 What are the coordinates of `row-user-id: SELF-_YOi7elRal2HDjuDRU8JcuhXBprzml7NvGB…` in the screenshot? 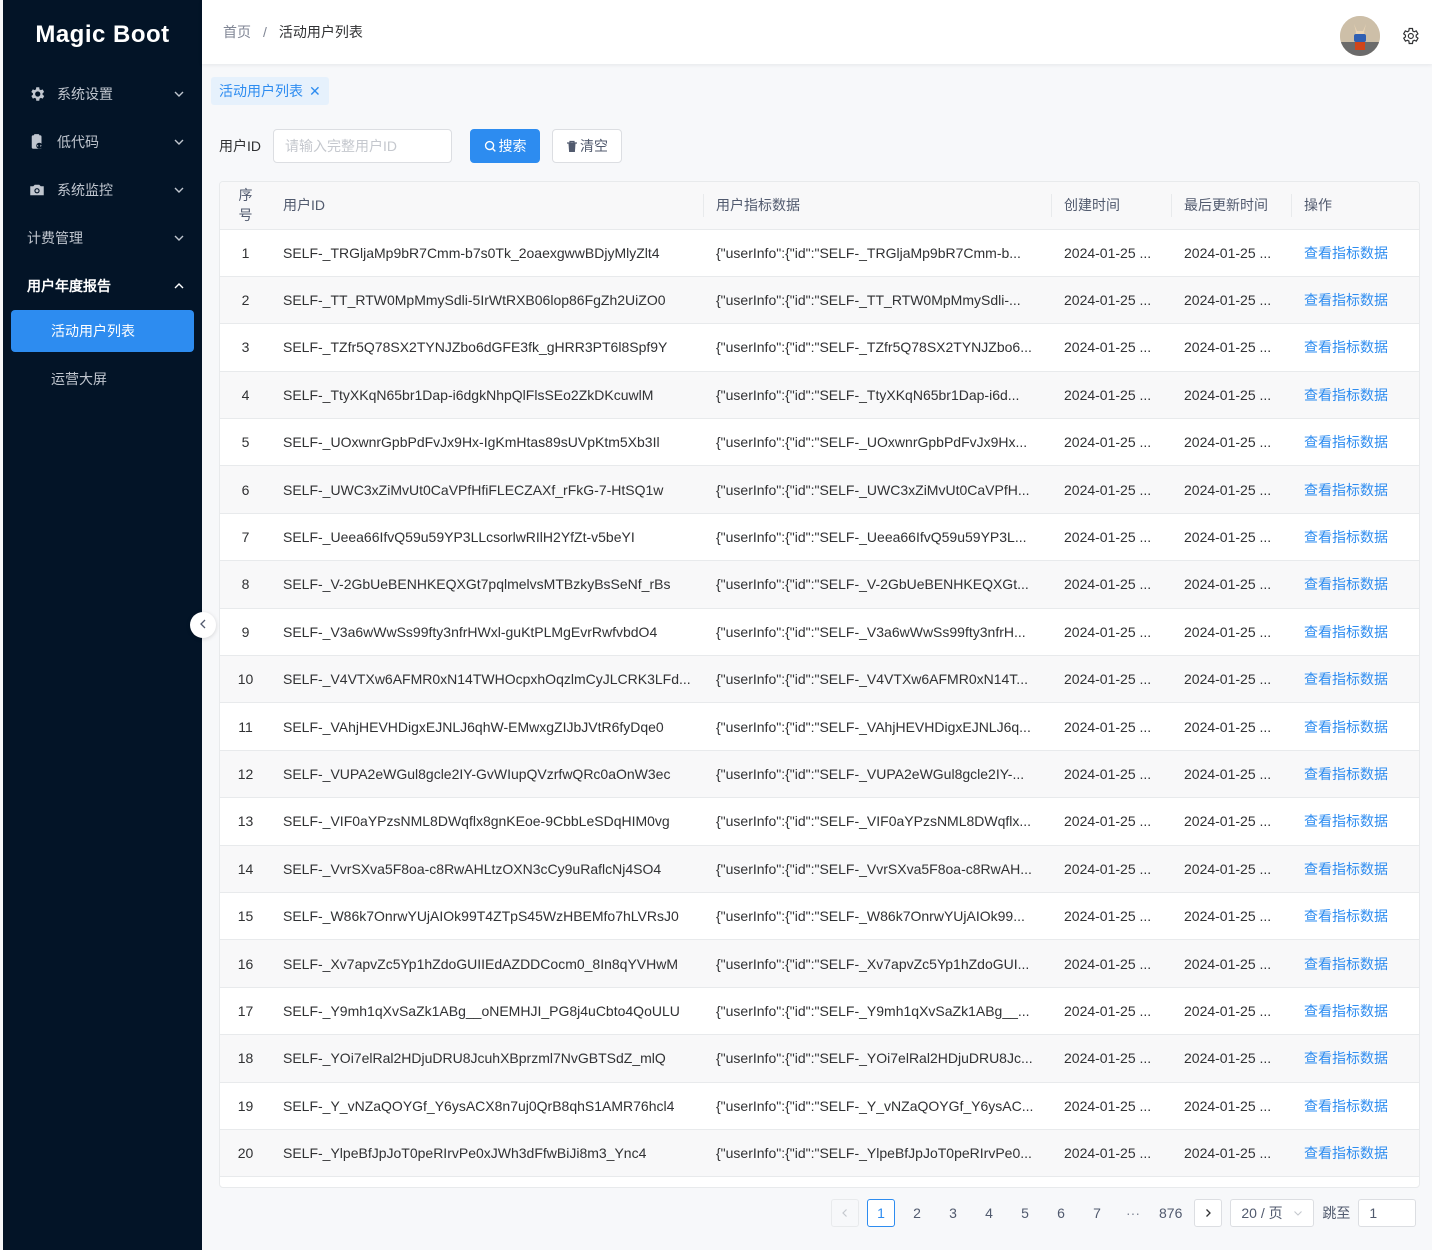 It's located at (487, 1058).